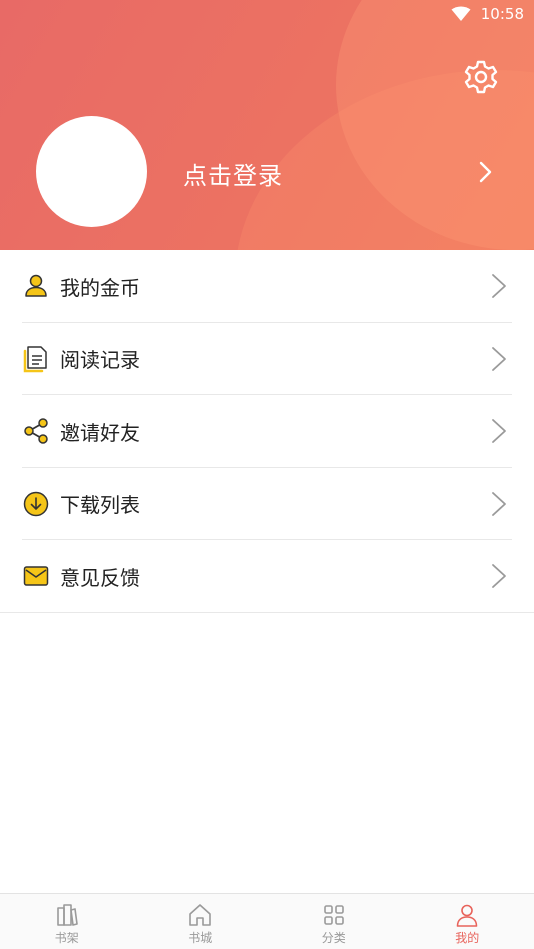 The image size is (534, 949). Describe the element at coordinates (66, 938) in the screenshot. I see `tab-label: 书架` at that location.